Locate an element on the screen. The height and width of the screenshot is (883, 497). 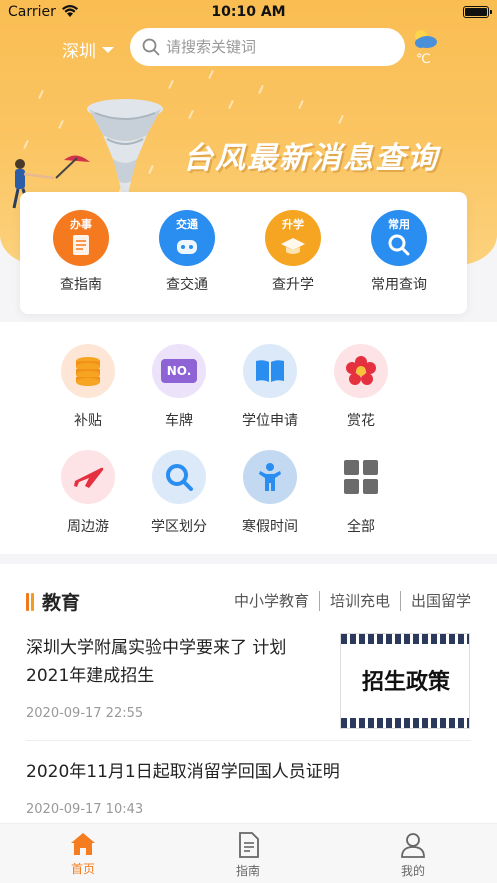
service-all: 全部 is located at coordinates (361, 493).